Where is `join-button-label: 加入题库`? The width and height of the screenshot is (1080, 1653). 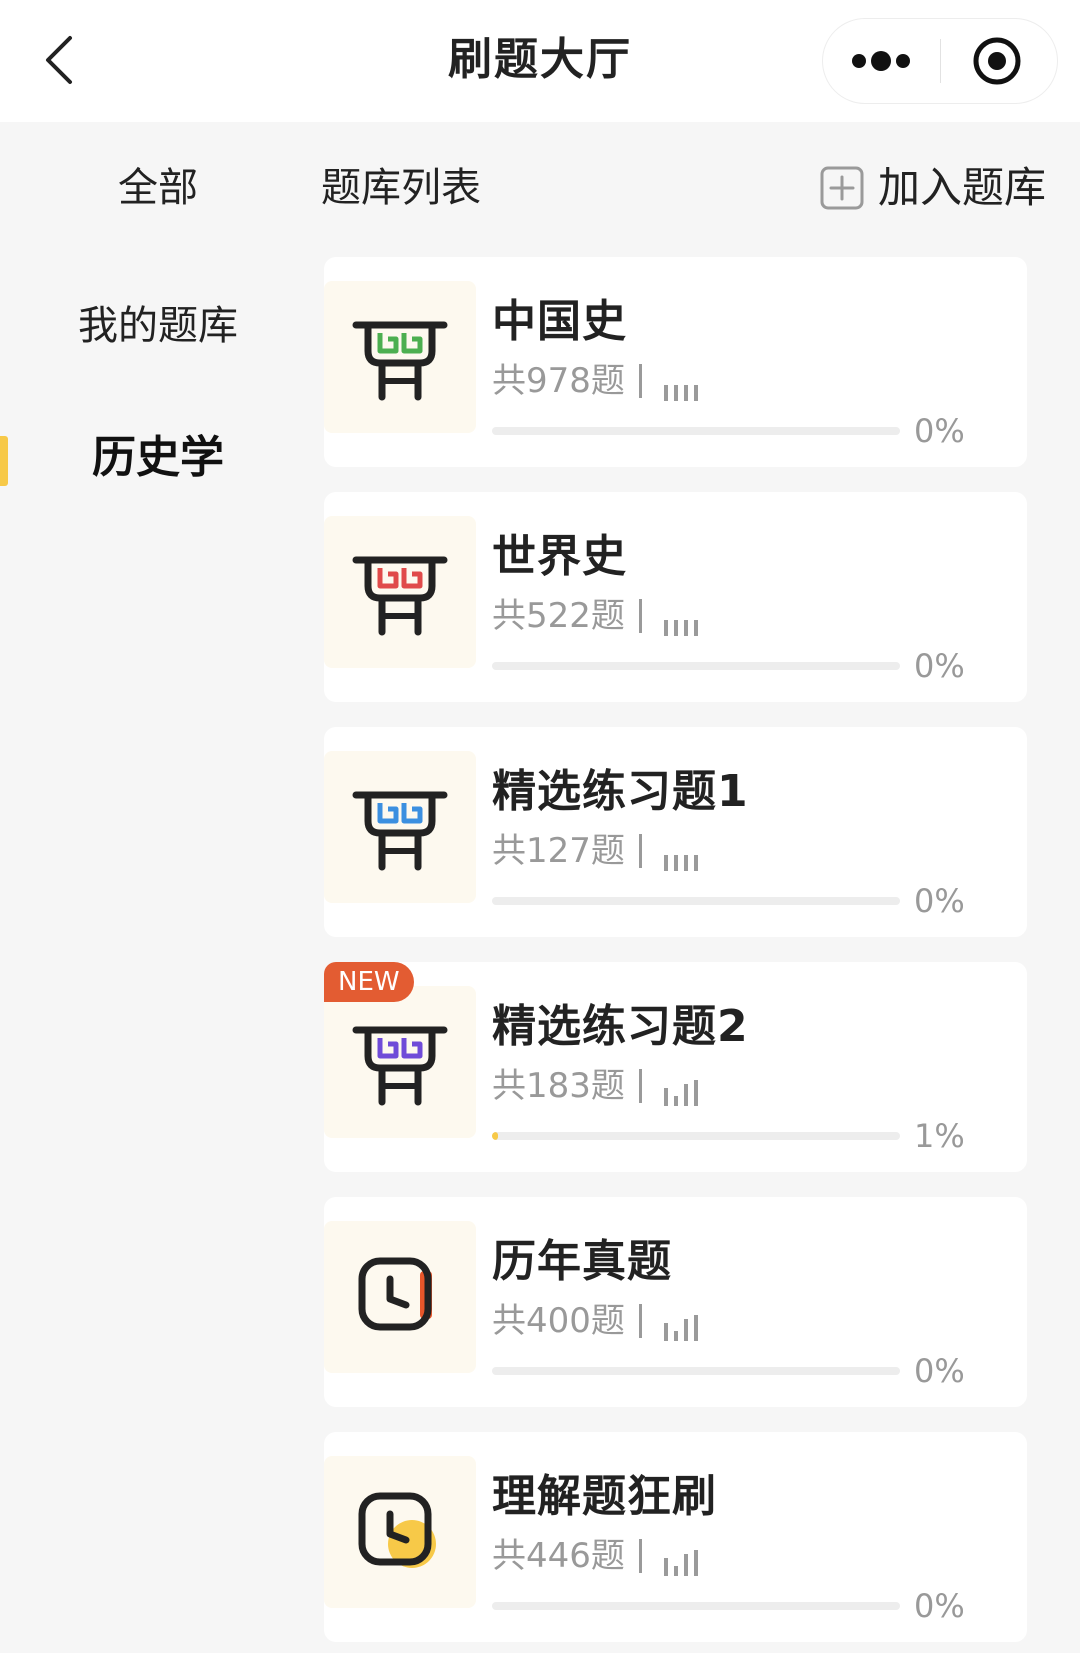
join-button-label: 加入题库 is located at coordinates (962, 187).